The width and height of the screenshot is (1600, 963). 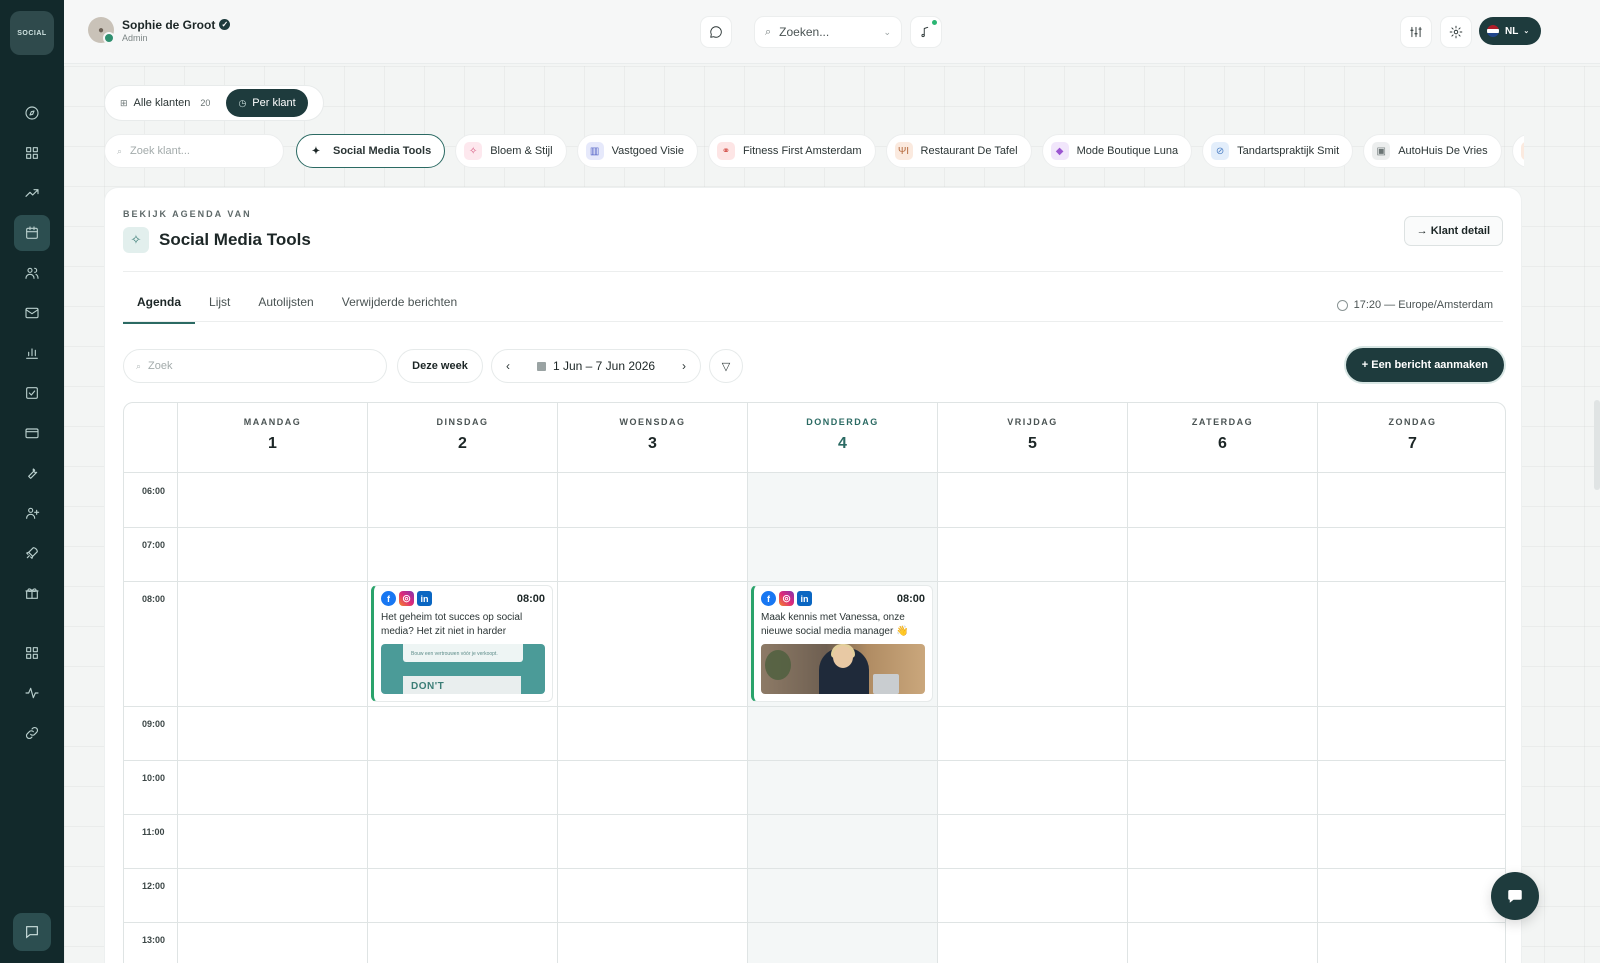 I want to click on day-header: ZATERDAG 6, so click(x=1222, y=438).